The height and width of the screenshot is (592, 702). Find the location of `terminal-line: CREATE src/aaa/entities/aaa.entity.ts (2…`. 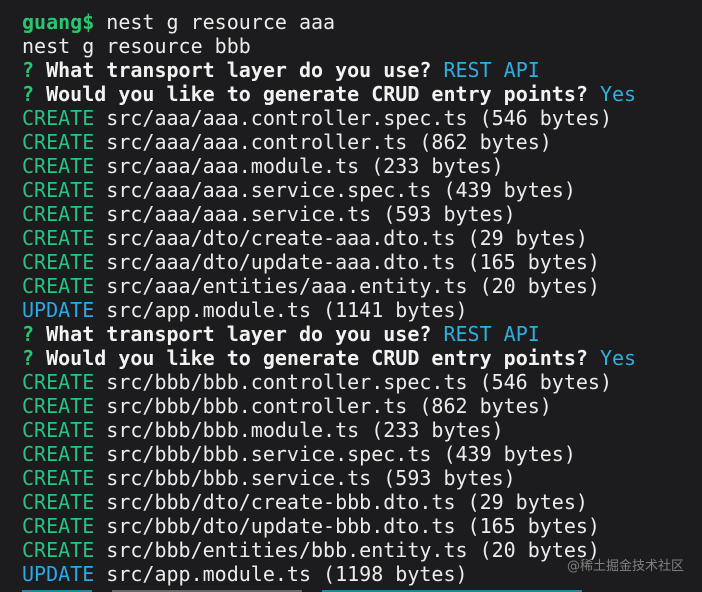

terminal-line: CREATE src/aaa/entities/aaa.entity.ts (2… is located at coordinates (362, 286).